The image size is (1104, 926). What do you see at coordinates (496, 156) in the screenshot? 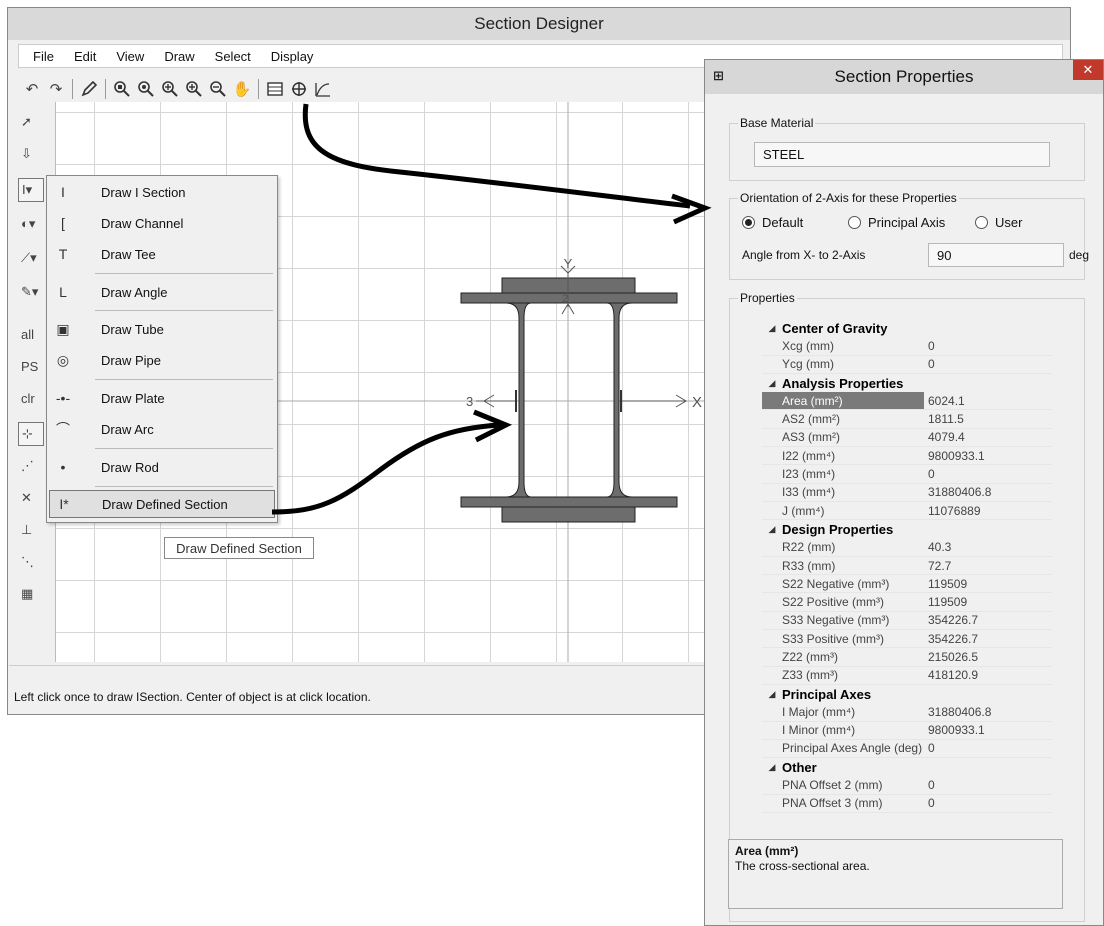
I see `arrow-to-properties` at bounding box center [496, 156].